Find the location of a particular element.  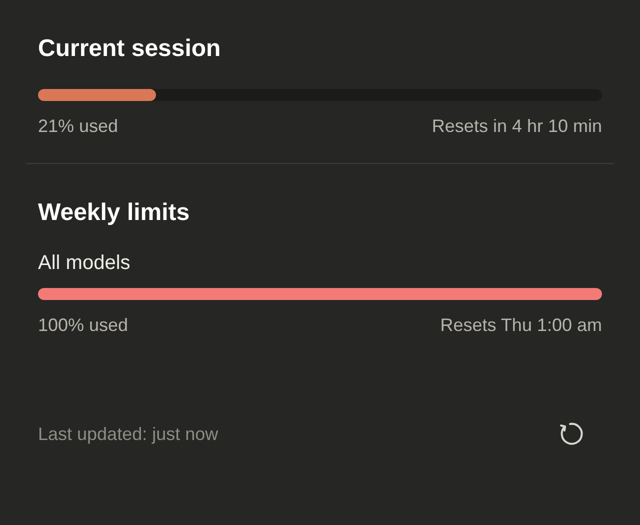

reset-time: Resets in 4 hr 10 min is located at coordinates (517, 126).